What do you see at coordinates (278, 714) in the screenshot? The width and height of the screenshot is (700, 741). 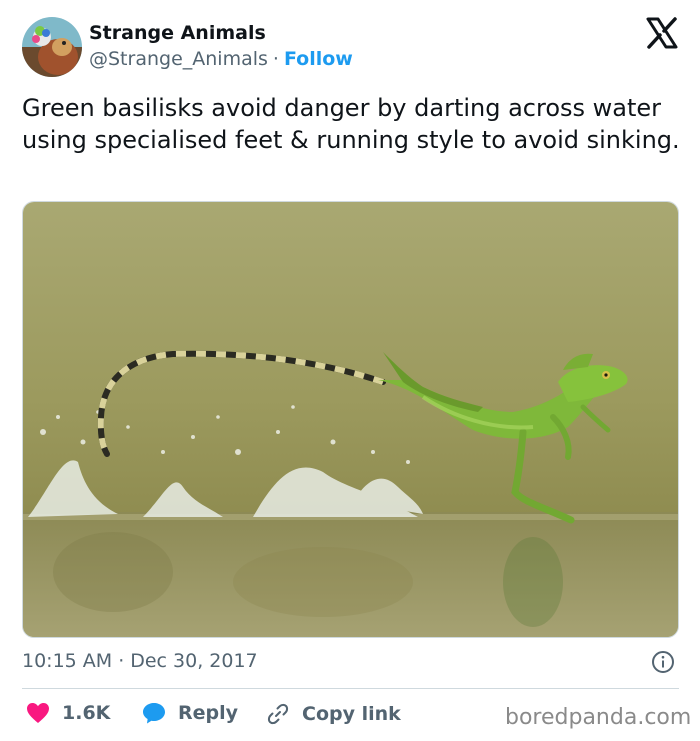 I see `link-icon` at bounding box center [278, 714].